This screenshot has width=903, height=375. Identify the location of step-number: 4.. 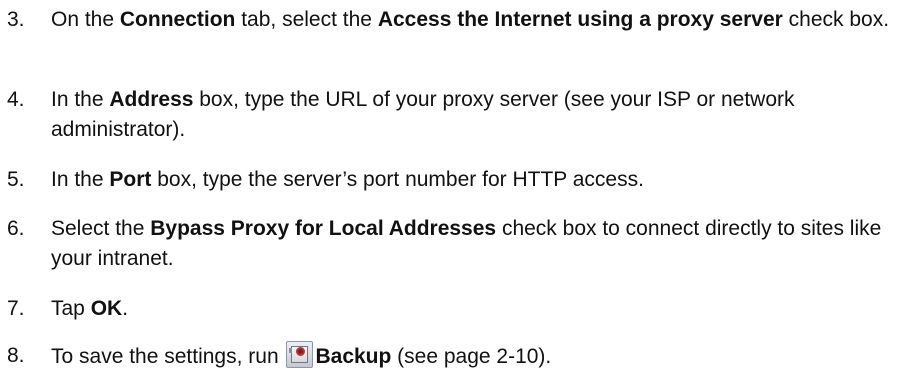
(16, 99).